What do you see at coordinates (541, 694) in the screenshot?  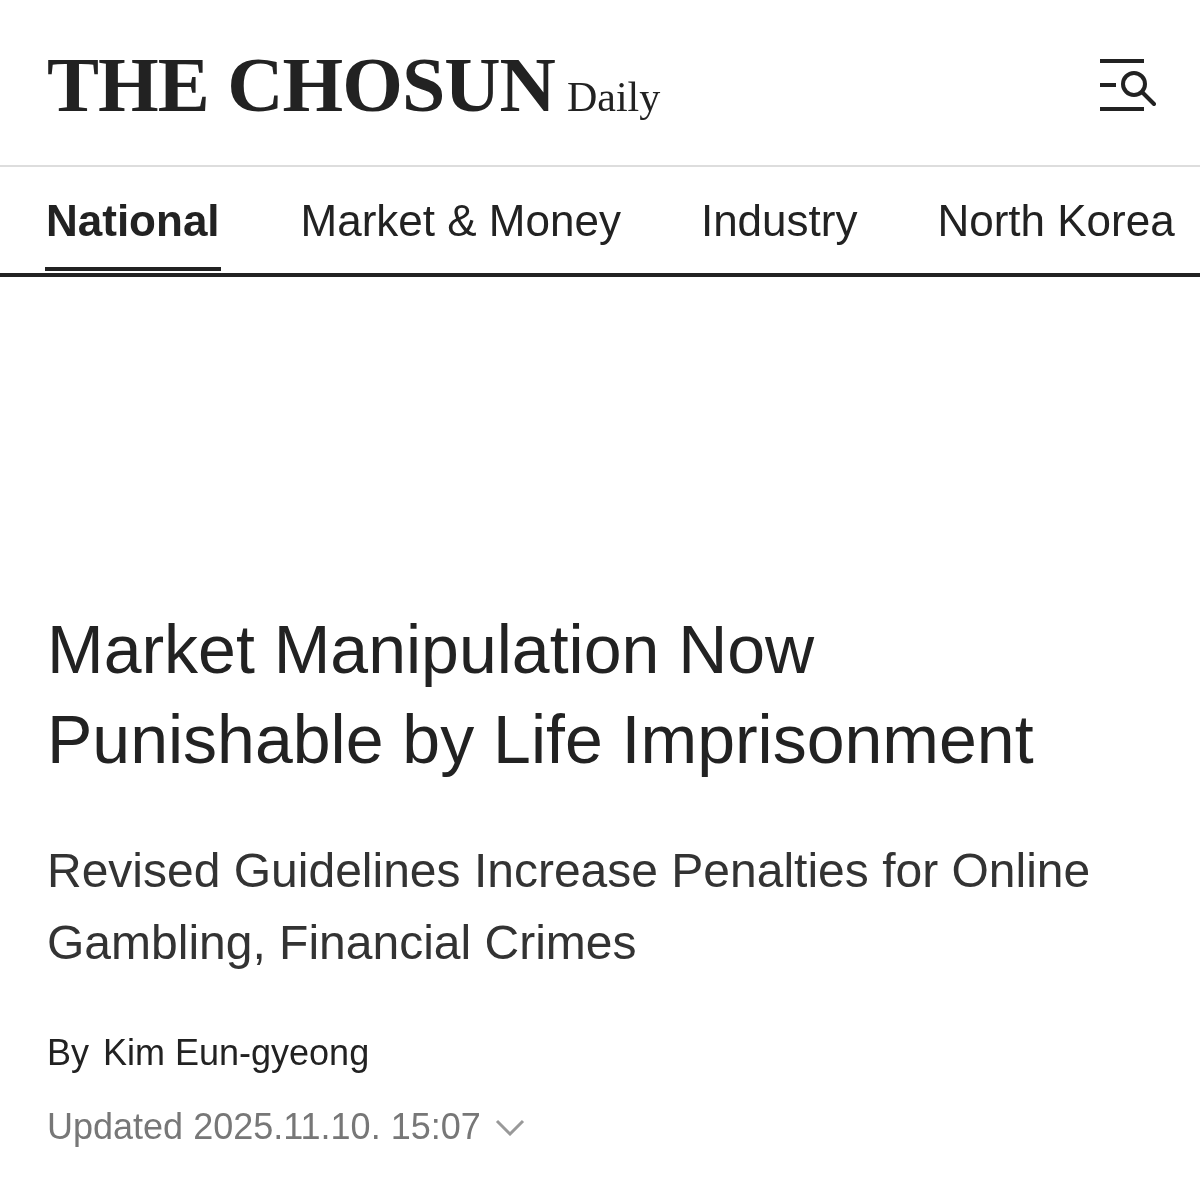 I see `article-headline: Market Manipulation Now Punishable by Life Imprisonment` at bounding box center [541, 694].